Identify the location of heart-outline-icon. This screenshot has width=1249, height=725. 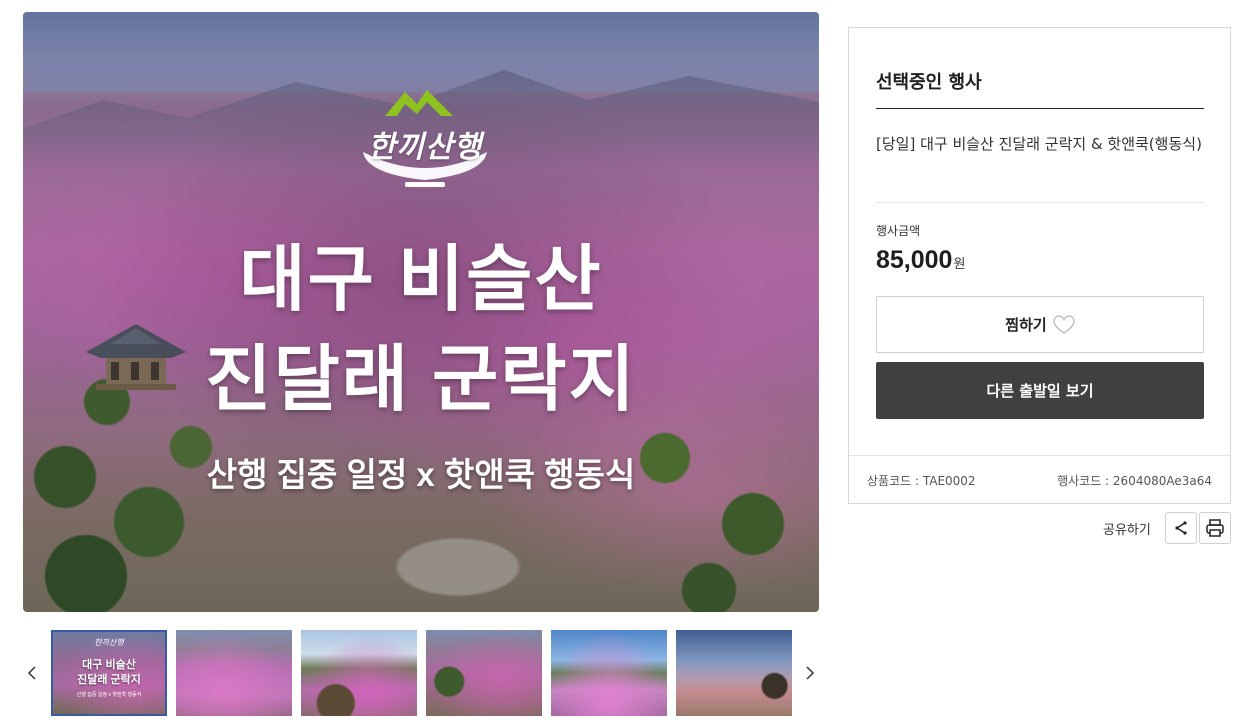
(1064, 324).